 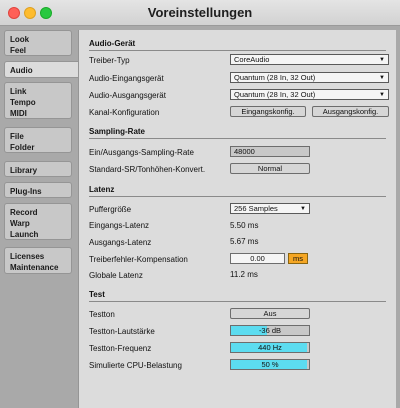 I want to click on input-latency-label: Eingangs-Latenz, so click(x=119, y=225).